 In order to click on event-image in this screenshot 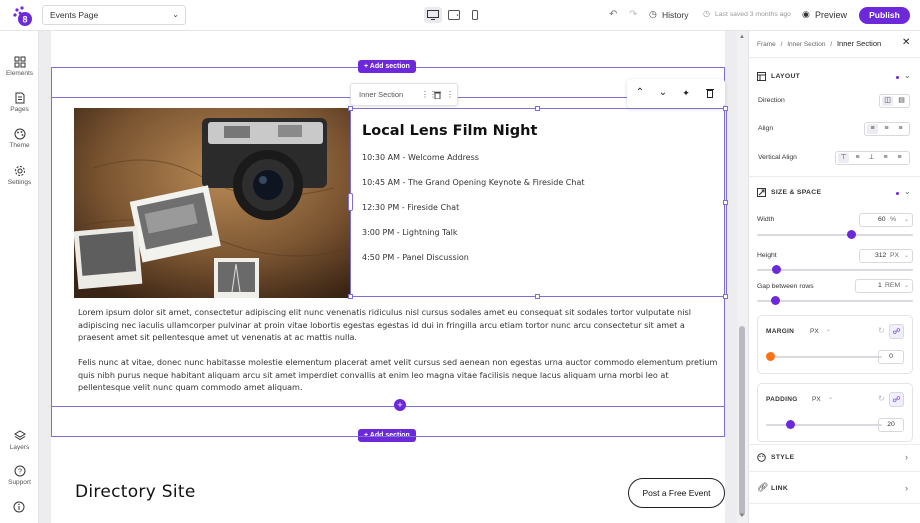, I will do `click(212, 203)`.